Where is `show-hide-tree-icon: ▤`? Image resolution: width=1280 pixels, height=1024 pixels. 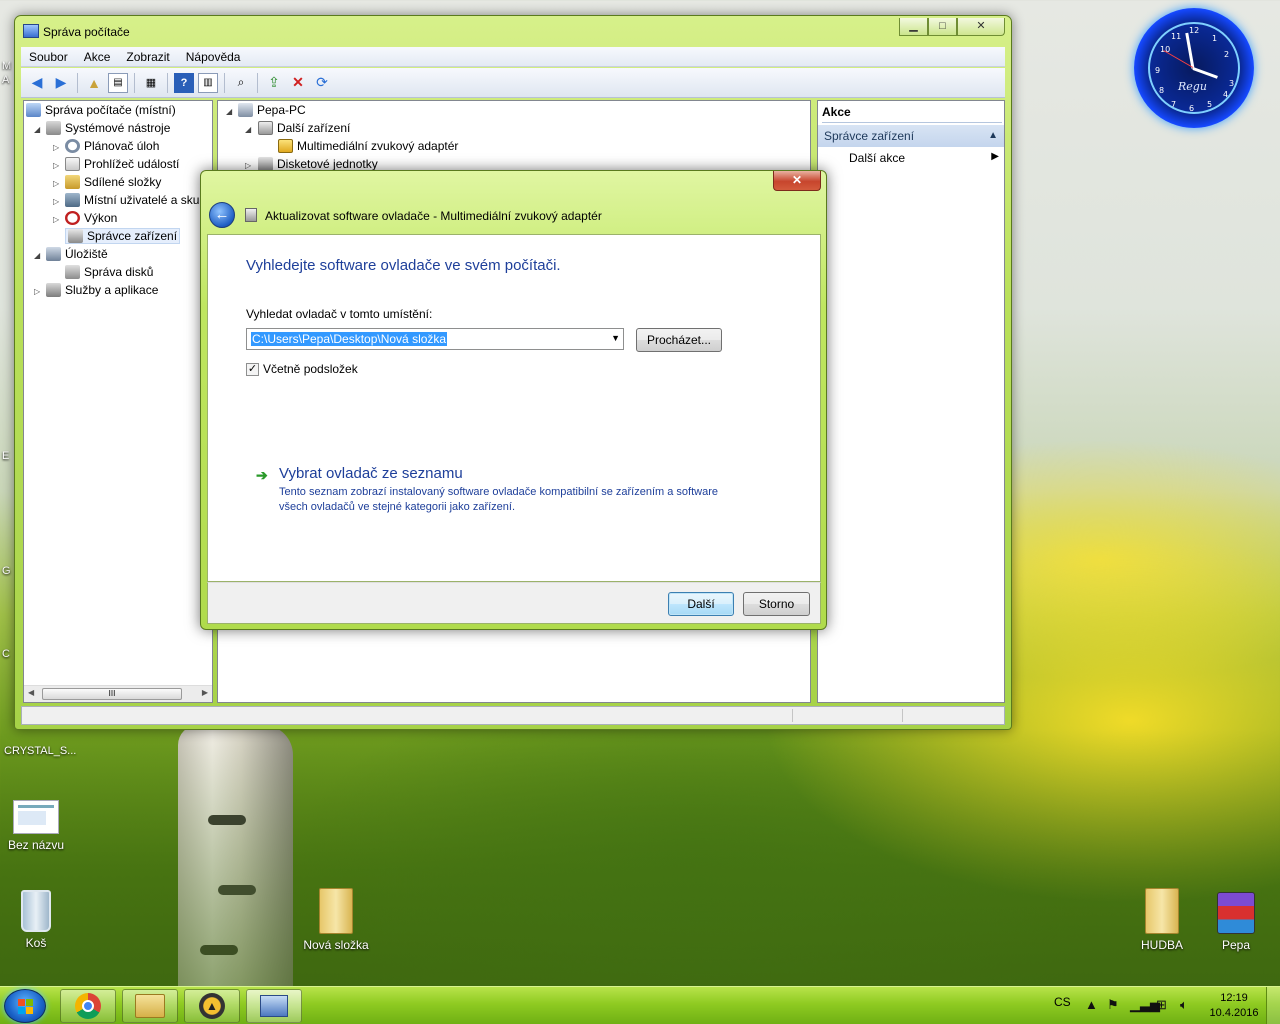
show-hide-tree-icon: ▤ is located at coordinates (118, 82).